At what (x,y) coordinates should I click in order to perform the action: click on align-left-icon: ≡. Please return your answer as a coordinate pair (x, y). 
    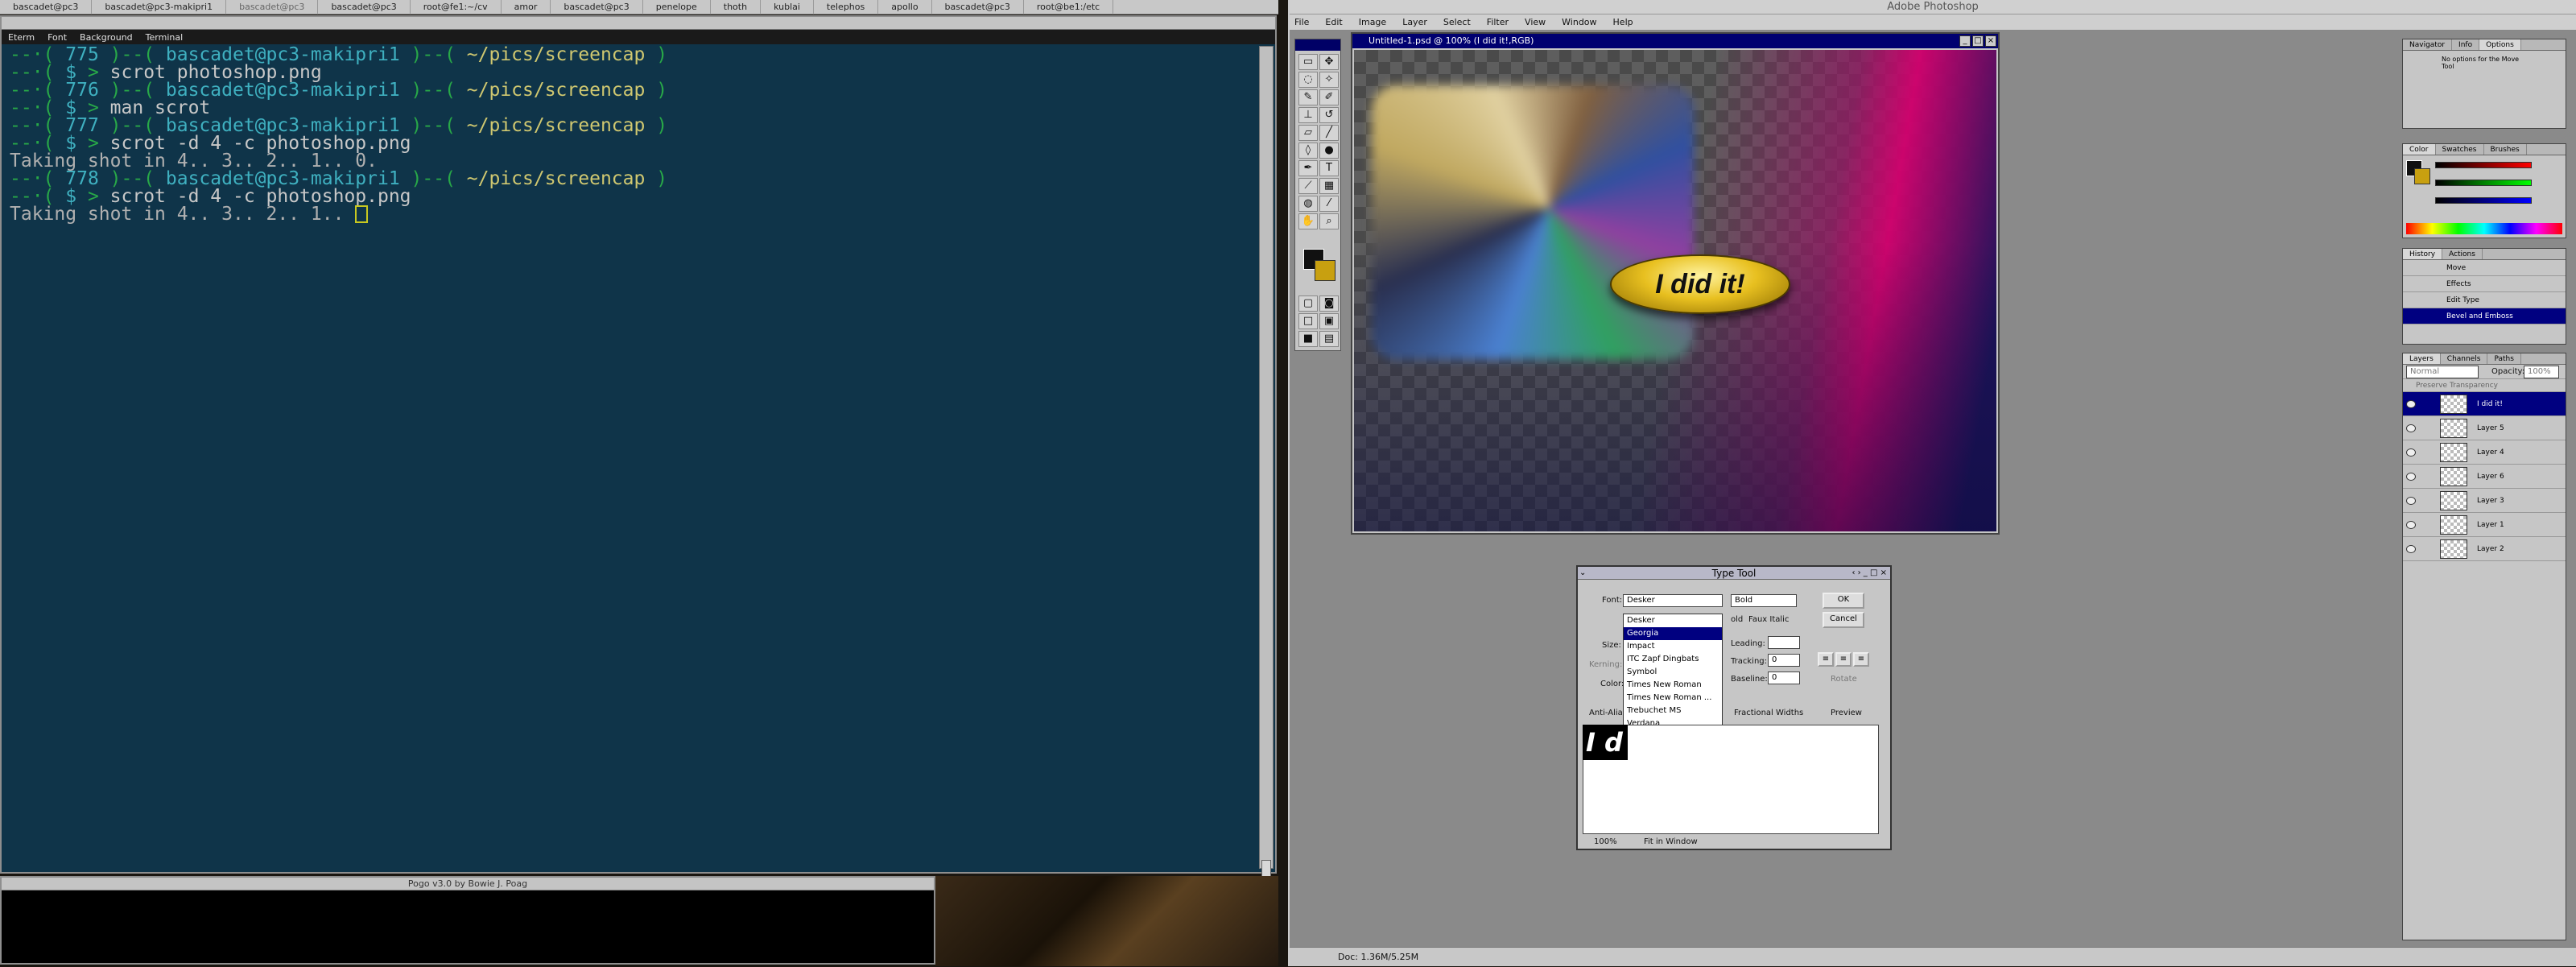
    Looking at the image, I should click on (1826, 659).